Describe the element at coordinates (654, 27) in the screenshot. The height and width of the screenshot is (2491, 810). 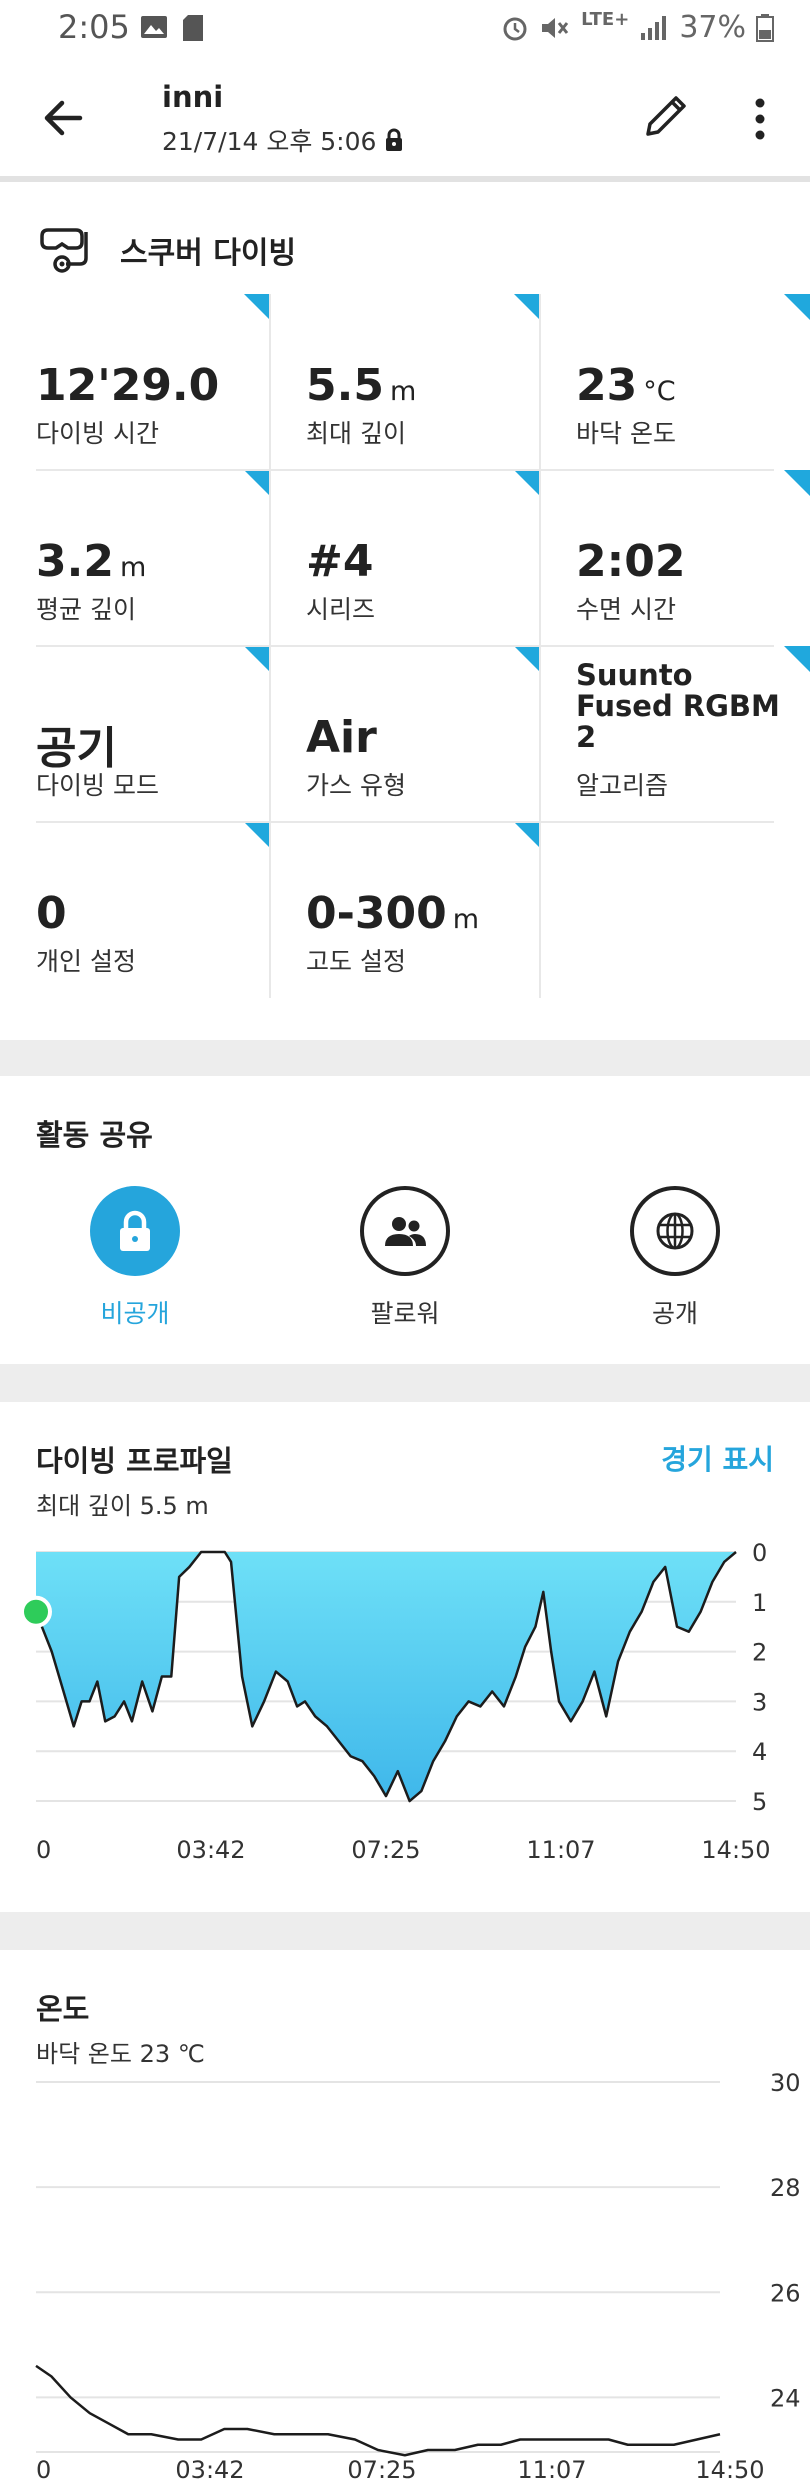
I see `signal-icon` at that location.